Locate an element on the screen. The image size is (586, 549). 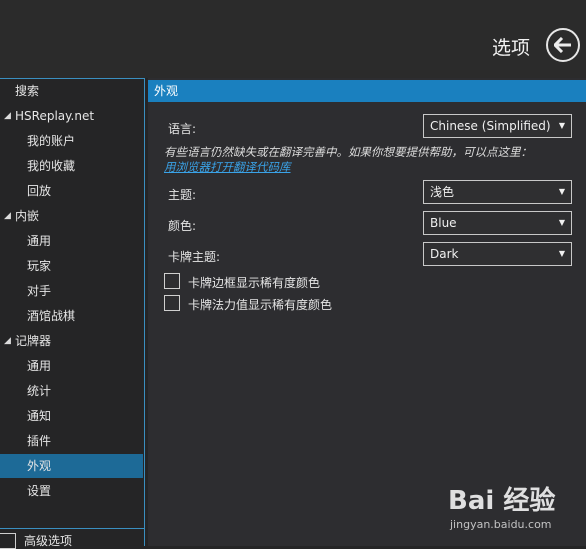
rarity-mana-checkbox is located at coordinates (172, 303).